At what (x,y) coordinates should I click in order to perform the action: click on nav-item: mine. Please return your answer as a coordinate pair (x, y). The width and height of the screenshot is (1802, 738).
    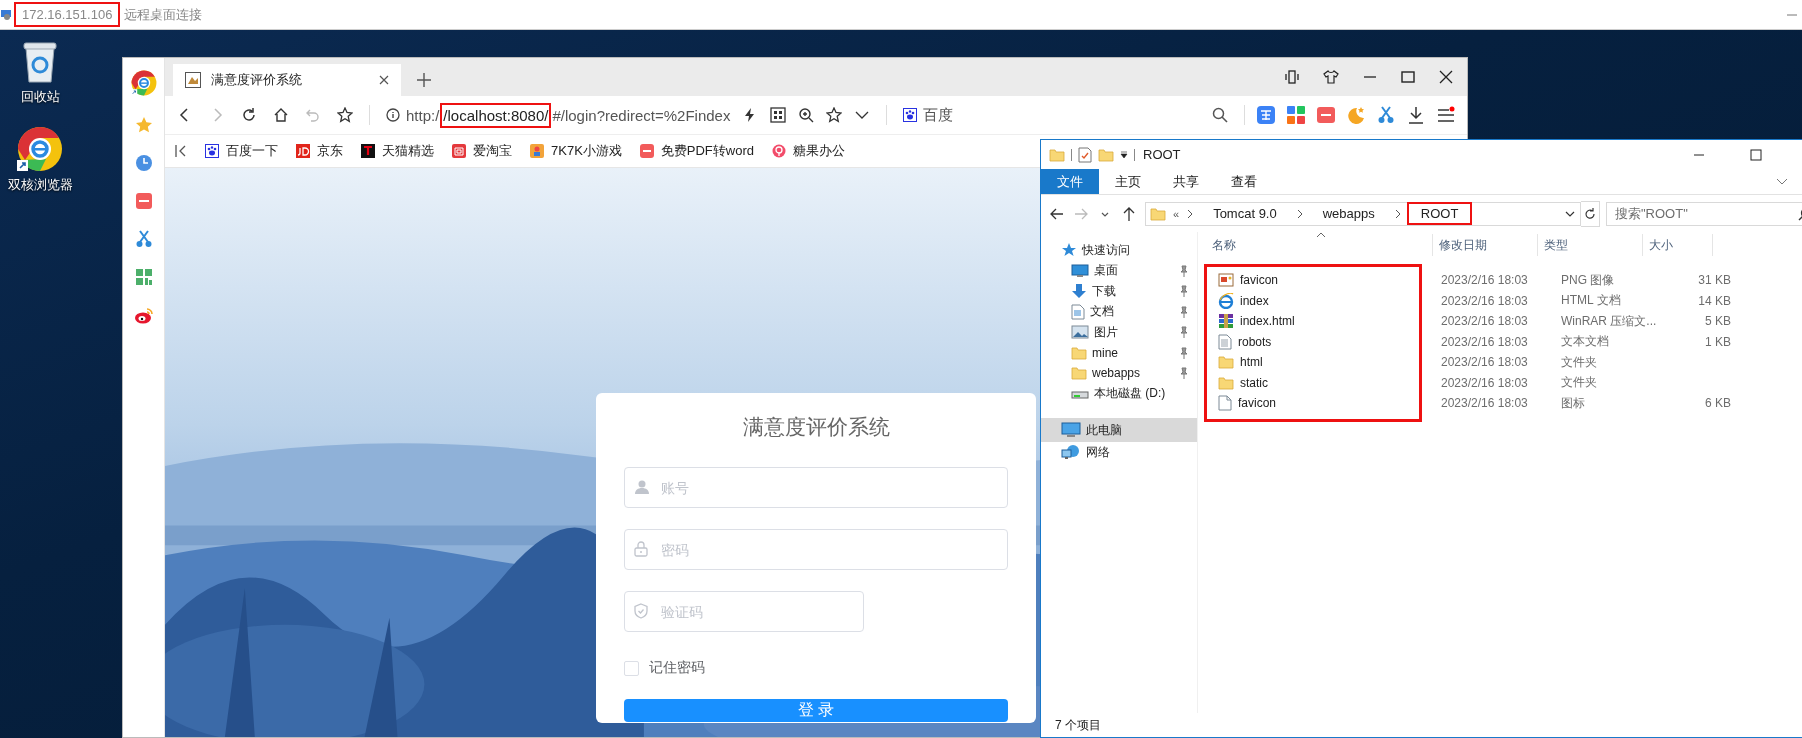
    Looking at the image, I should click on (1119, 352).